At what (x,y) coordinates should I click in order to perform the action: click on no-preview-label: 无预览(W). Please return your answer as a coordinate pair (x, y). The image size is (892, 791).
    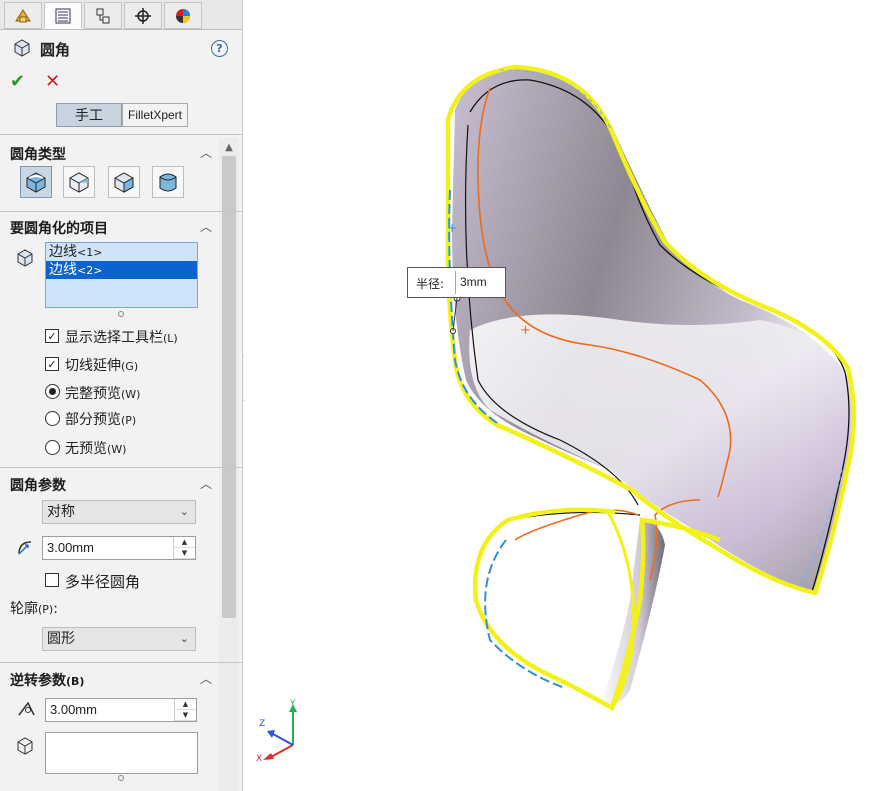
    Looking at the image, I should click on (96, 449).